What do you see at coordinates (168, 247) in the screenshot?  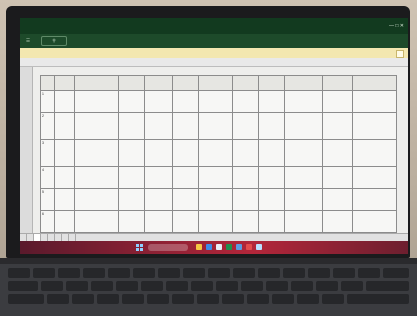 I see `taskbar-search-input` at bounding box center [168, 247].